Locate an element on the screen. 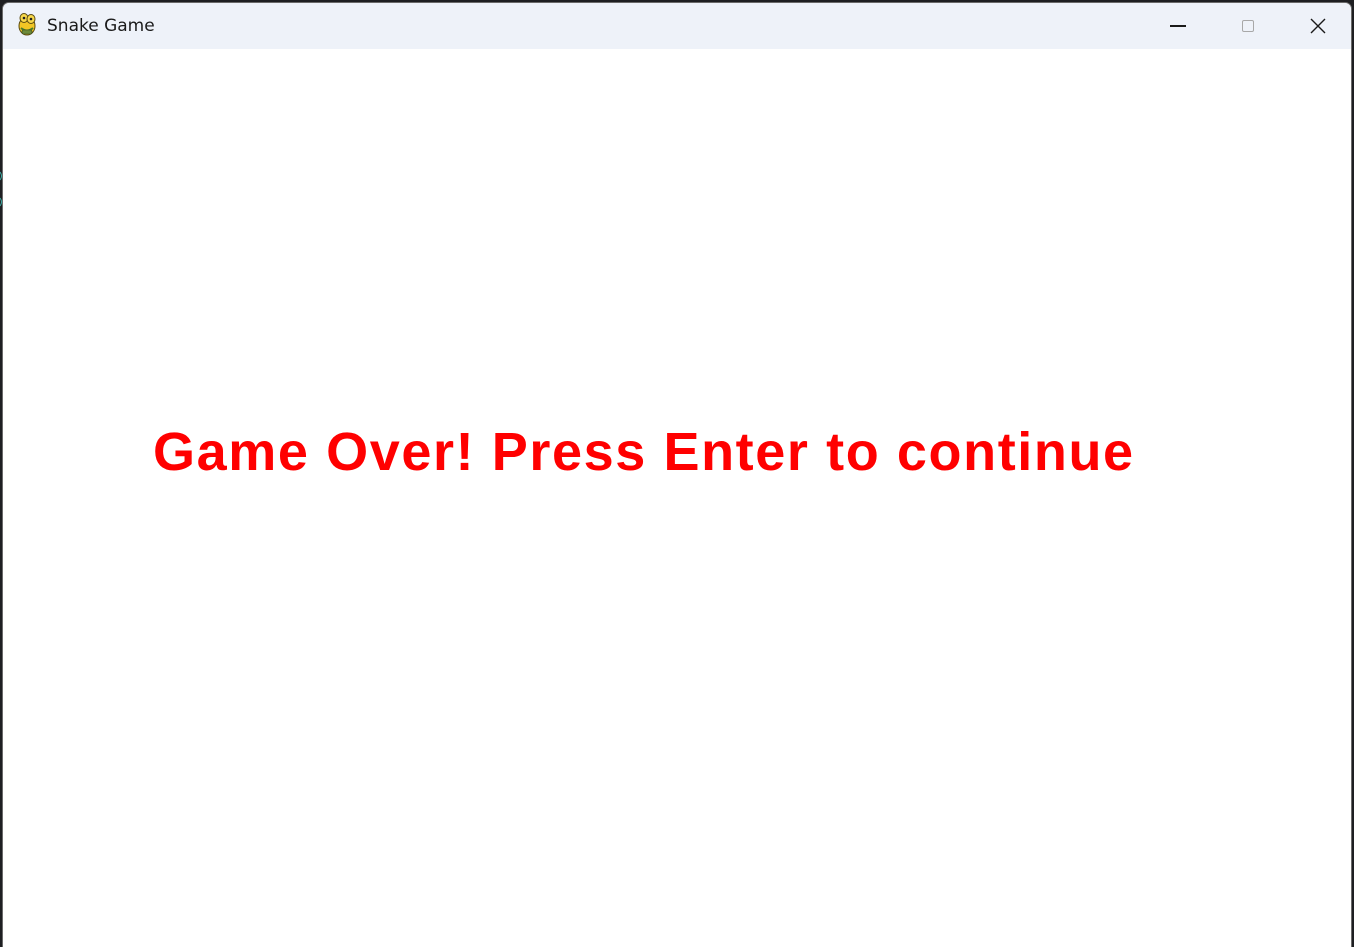 The image size is (1354, 947). pygame-snake-icon is located at coordinates (27, 24).